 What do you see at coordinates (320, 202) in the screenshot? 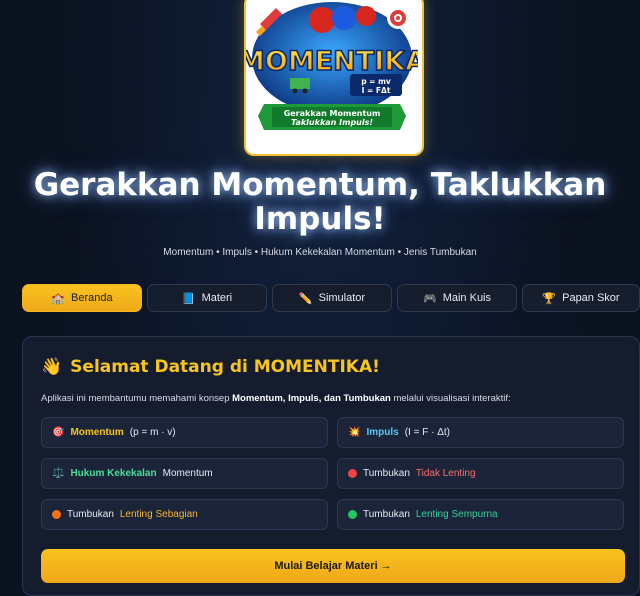
I see `hero-headline: Gerakkan Momentum, Taklukkan Impuls!` at bounding box center [320, 202].